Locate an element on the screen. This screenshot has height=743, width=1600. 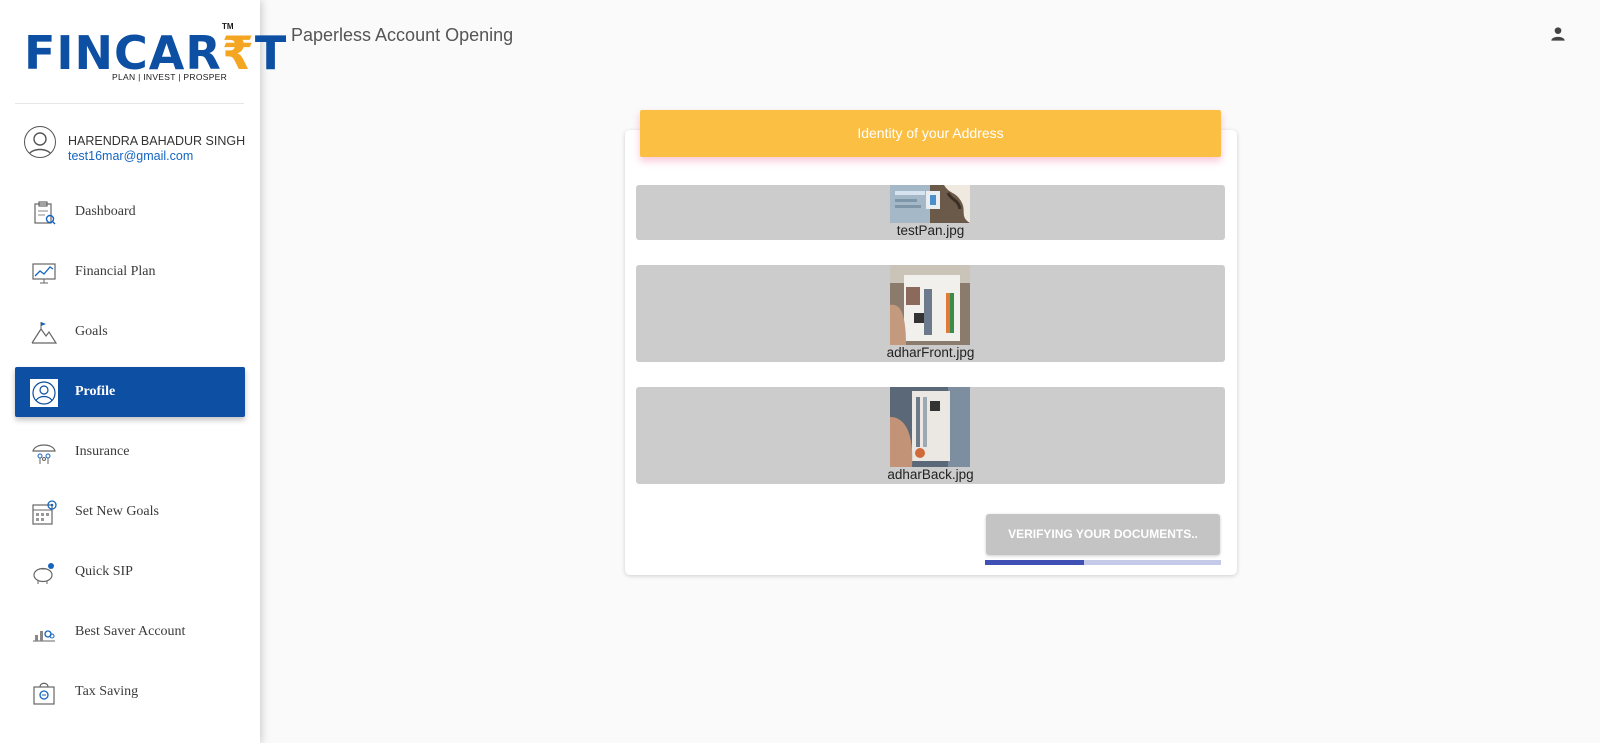
document-filename: adharBack.jpg is located at coordinates (930, 474).